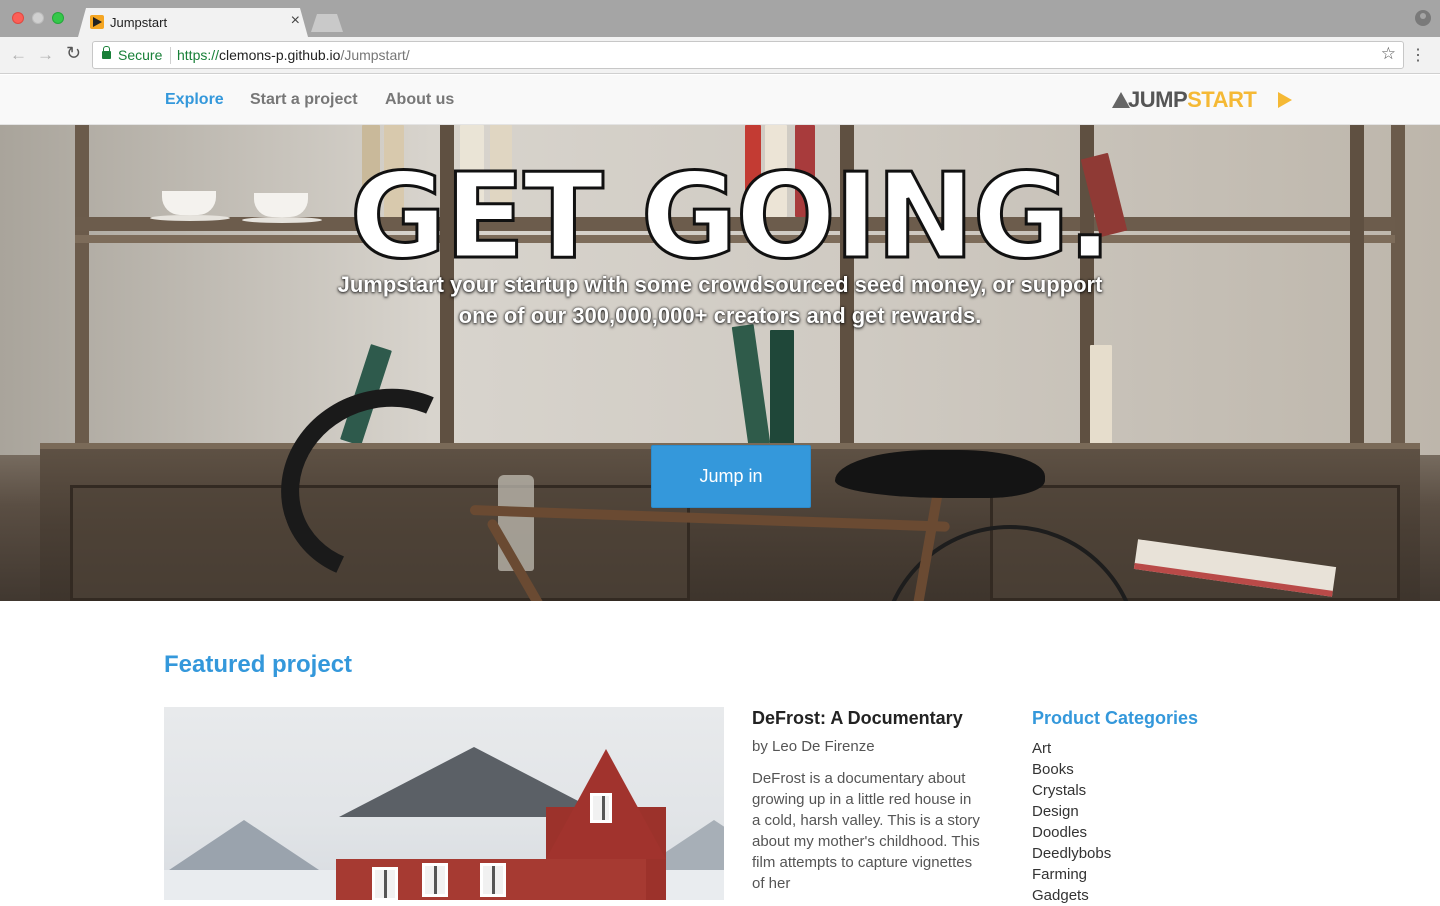  What do you see at coordinates (170, 55) in the screenshot?
I see `url-divider` at bounding box center [170, 55].